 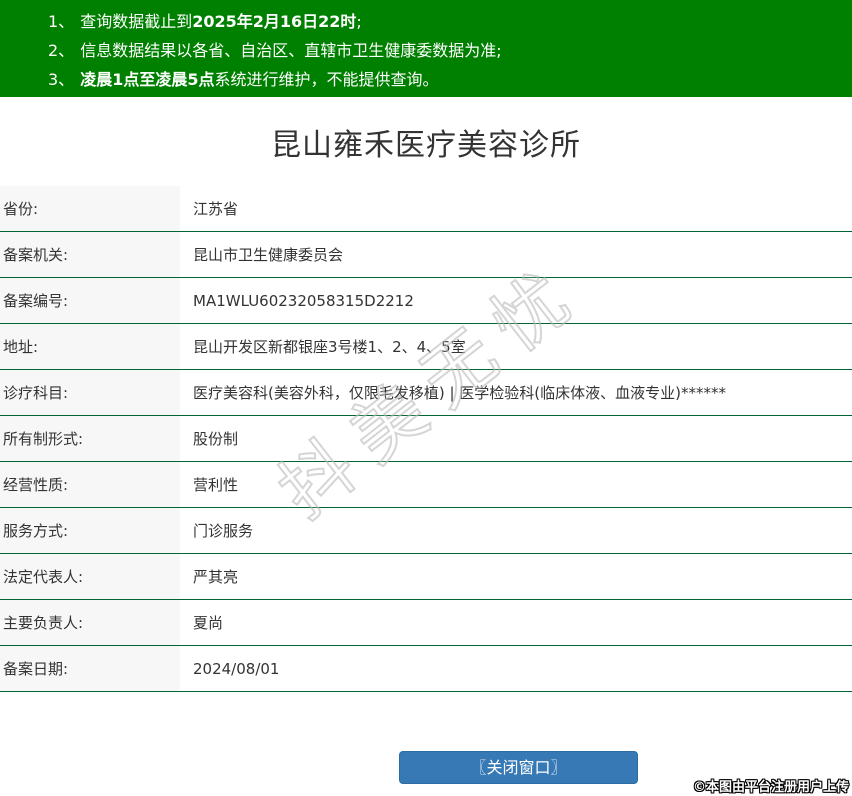 I want to click on field-label: 所有制形式:, so click(x=90, y=438).